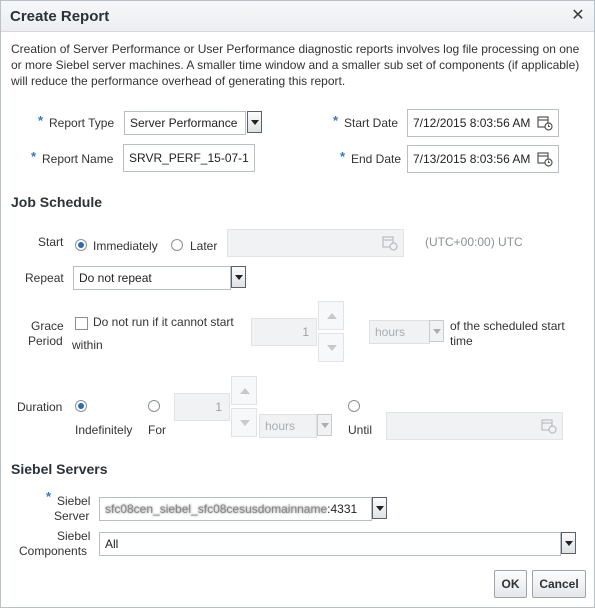 This screenshot has height=608, width=595. I want to click on grace-unit-dropdown-button, so click(436, 331).